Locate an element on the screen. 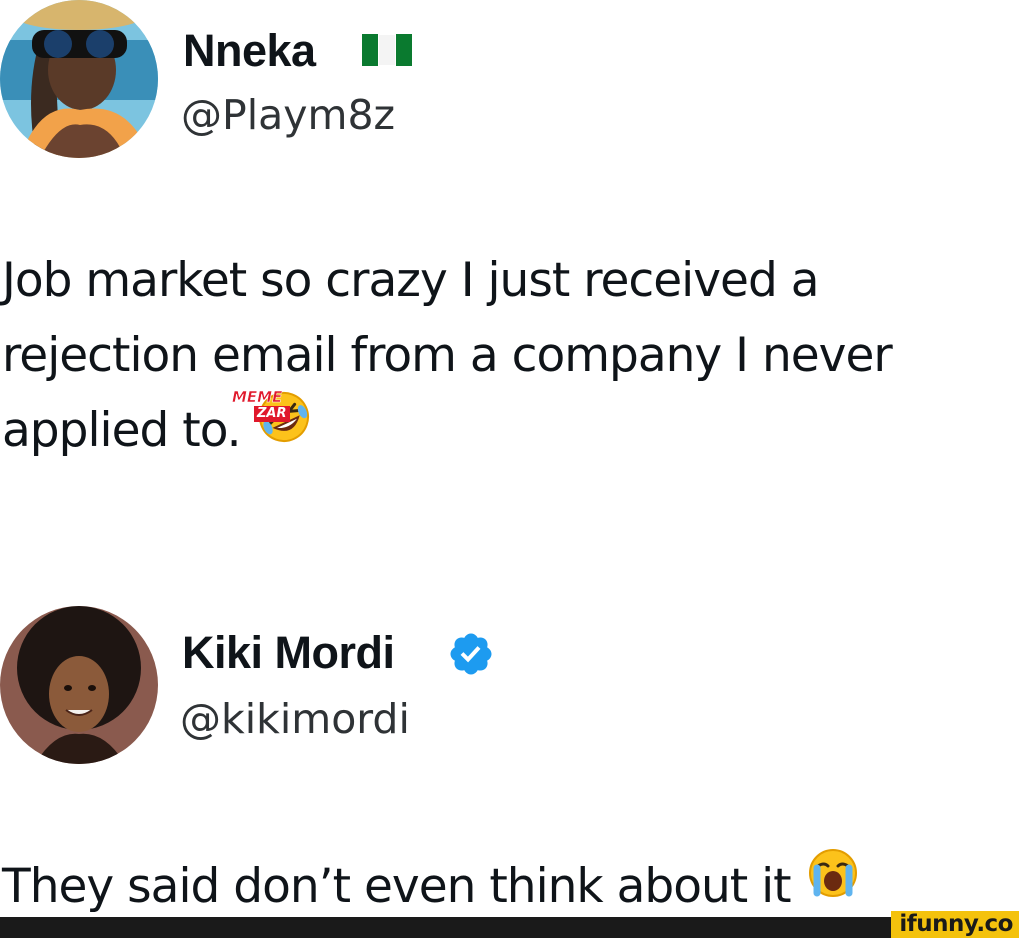 The image size is (1019, 938). author-name: Nneka is located at coordinates (249, 50).